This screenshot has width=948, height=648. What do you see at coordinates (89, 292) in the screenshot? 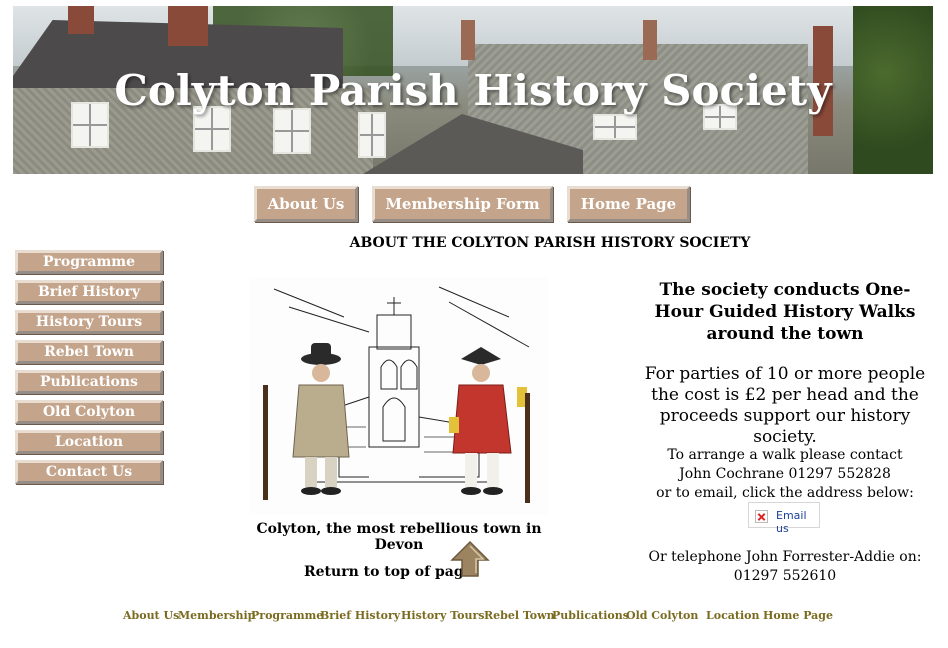
I see `sidebar-brief-history-button: Brief History` at bounding box center [89, 292].